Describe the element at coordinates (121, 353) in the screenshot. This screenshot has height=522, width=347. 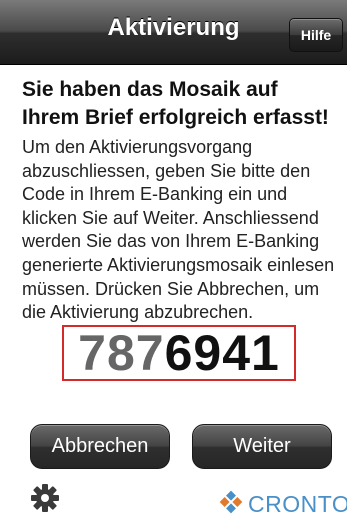
I see `activation-code-prefix: 787` at that location.